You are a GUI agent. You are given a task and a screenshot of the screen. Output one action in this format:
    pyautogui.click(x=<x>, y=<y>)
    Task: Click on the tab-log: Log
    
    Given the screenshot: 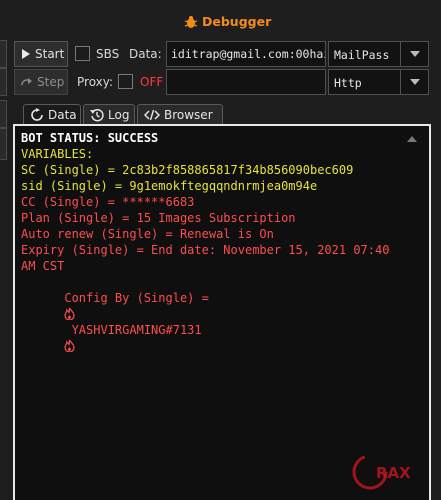 What is the action you would take?
    pyautogui.click(x=109, y=114)
    